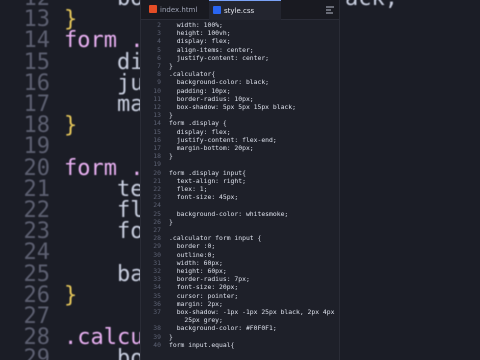  What do you see at coordinates (157, 230) in the screenshot?
I see `line-number: 27` at bounding box center [157, 230].